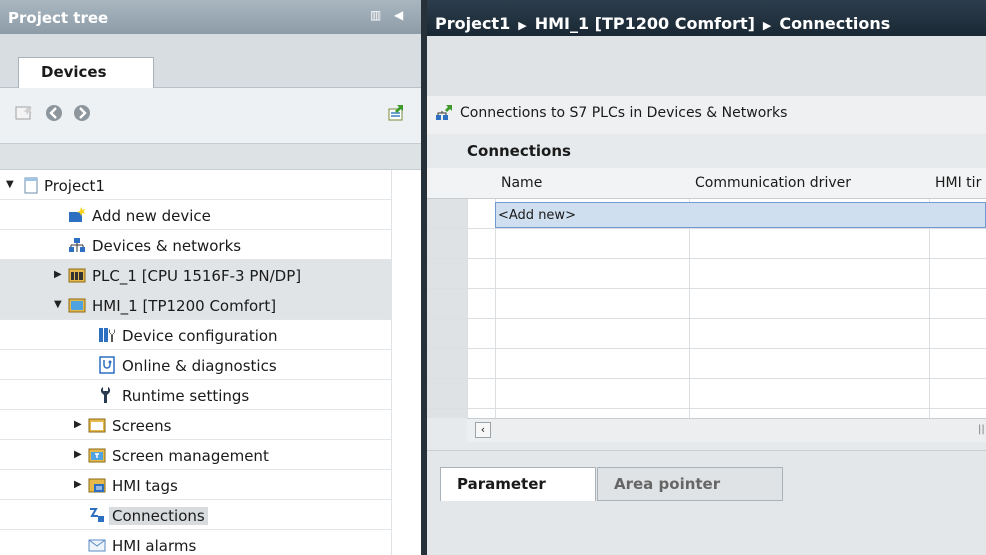 The width and height of the screenshot is (986, 555). I want to click on project-icon, so click(31, 185).